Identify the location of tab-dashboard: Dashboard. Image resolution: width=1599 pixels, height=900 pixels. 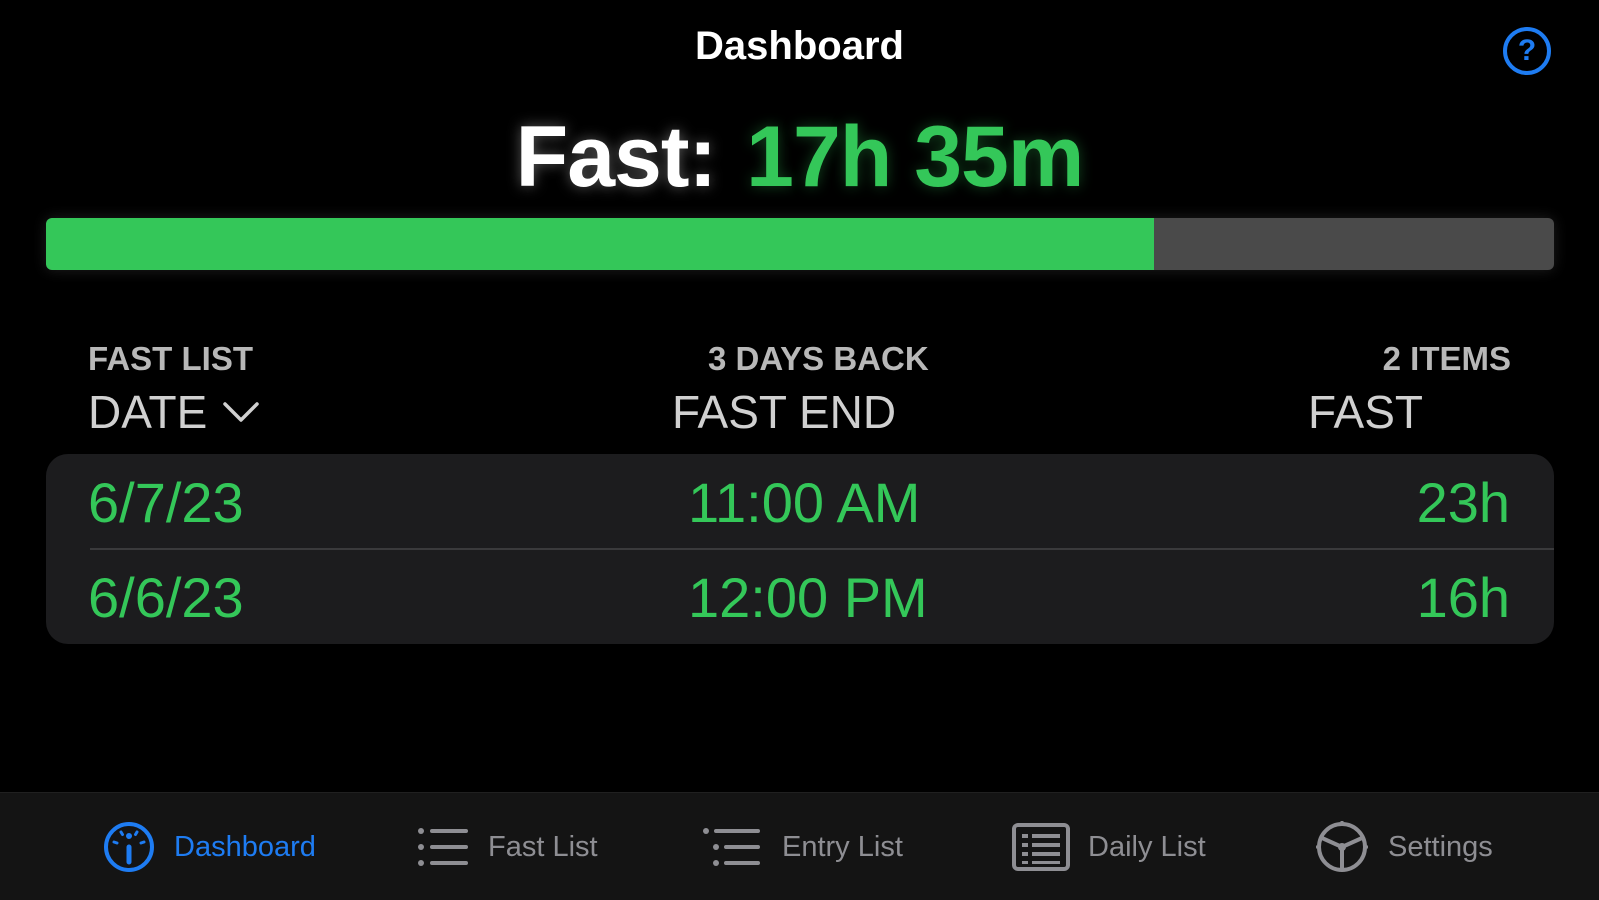
(209, 847).